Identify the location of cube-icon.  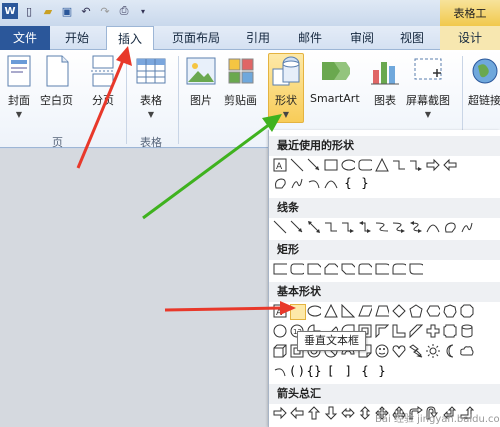
(280, 351).